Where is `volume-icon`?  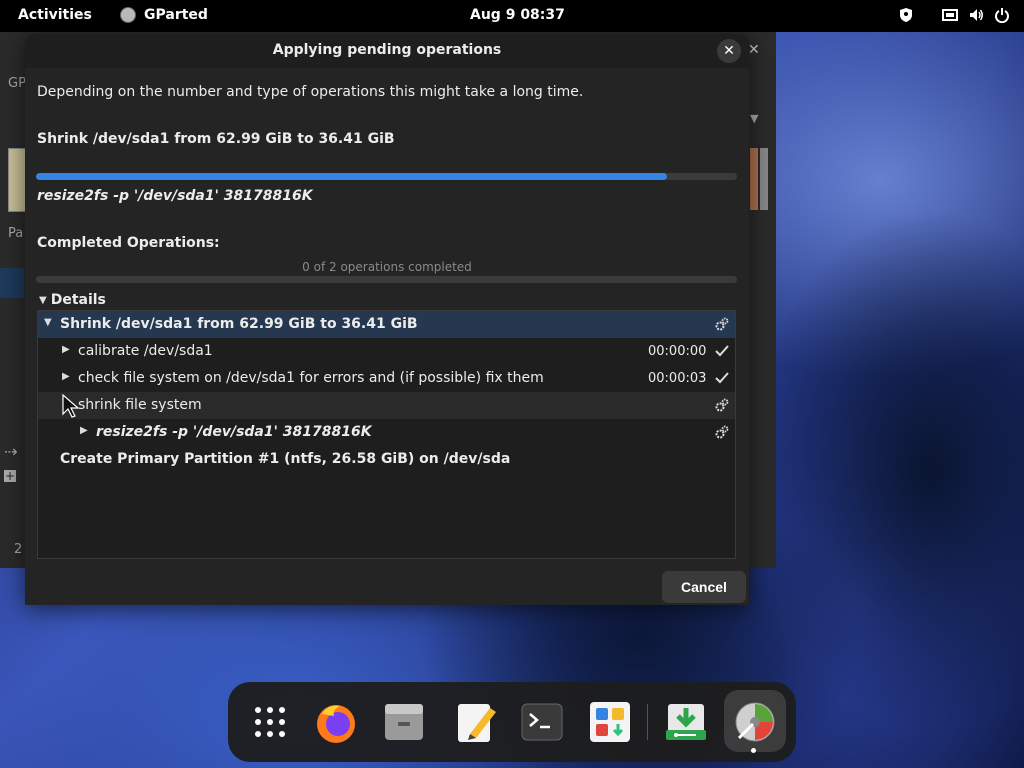 volume-icon is located at coordinates (976, 15).